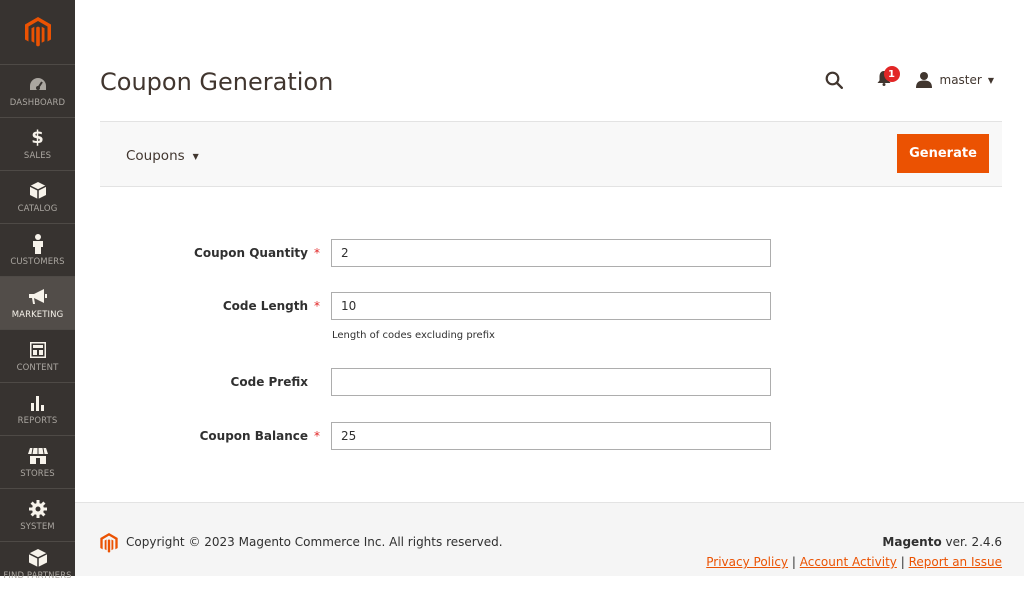 This screenshot has width=1024, height=594. Describe the element at coordinates (38, 350) in the screenshot. I see `content-icon` at that location.